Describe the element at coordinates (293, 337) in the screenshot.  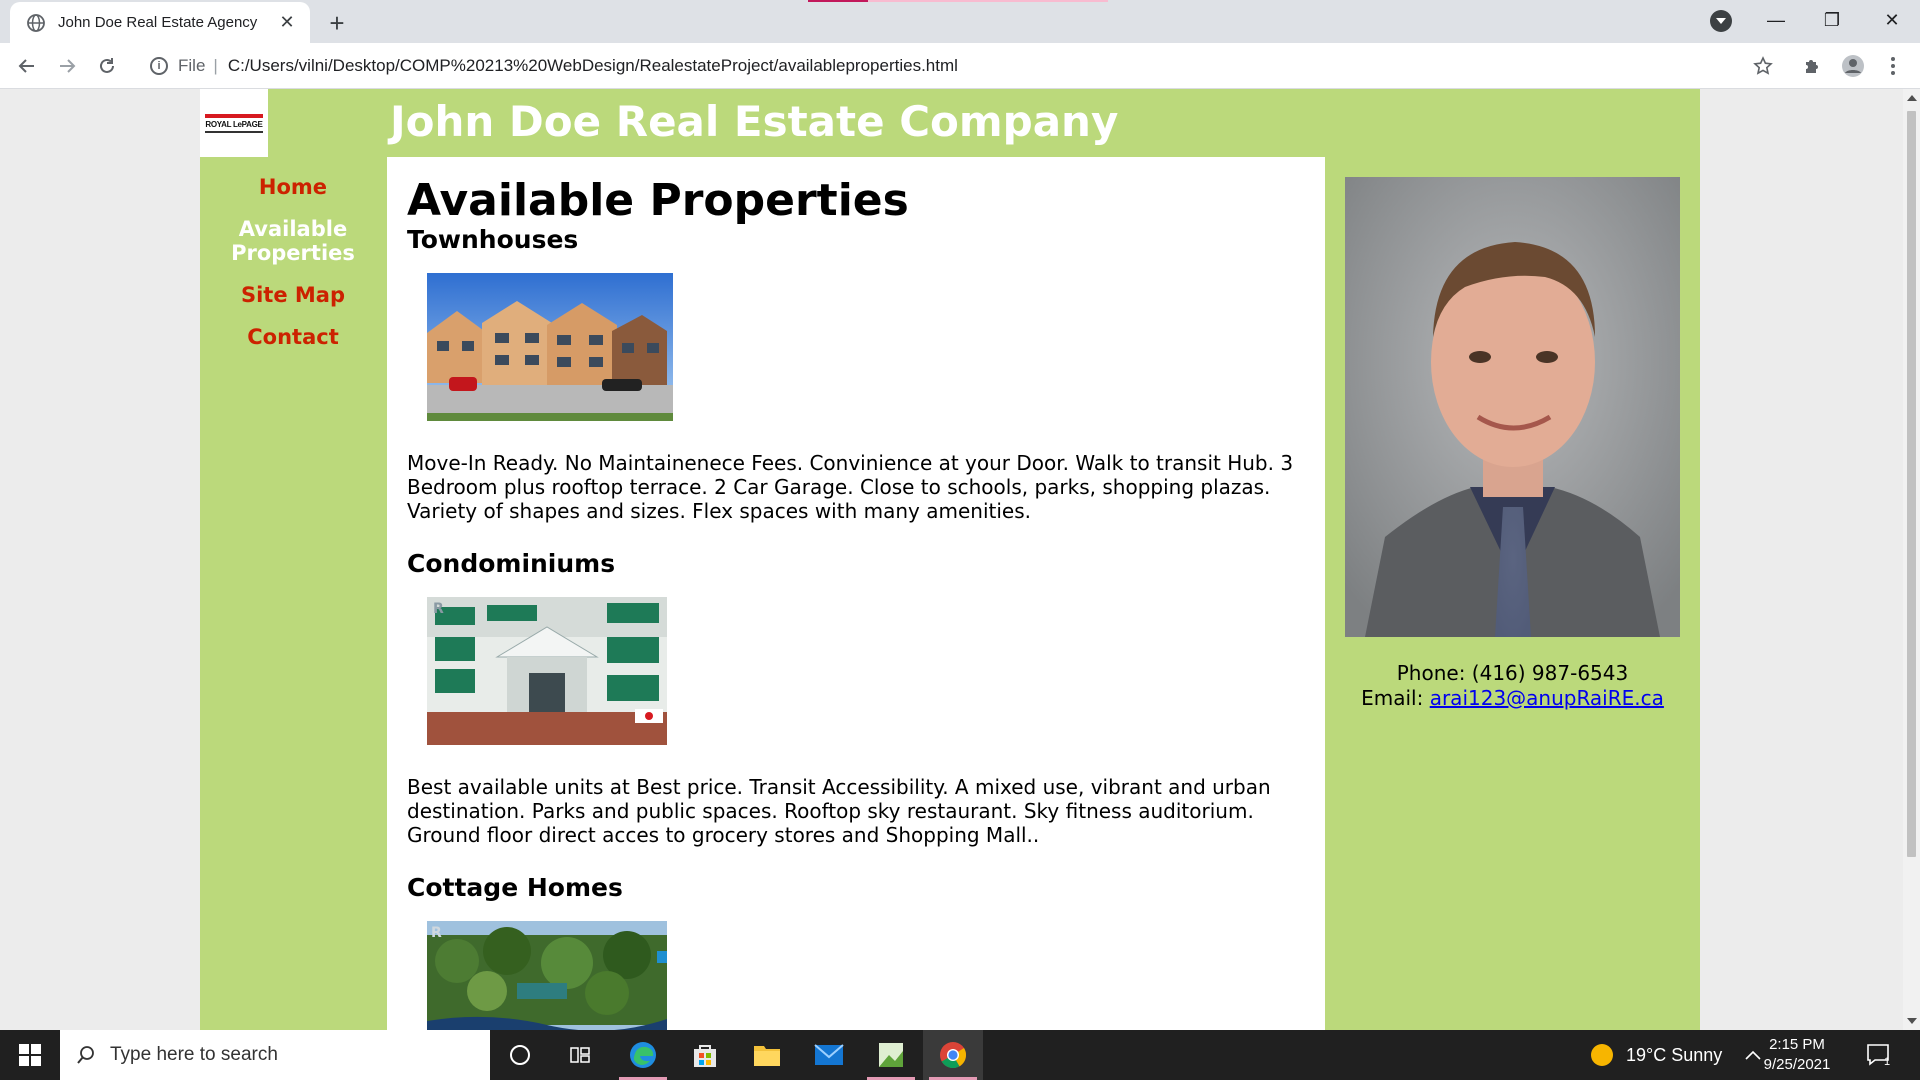
I see `nav-contact-link: Contact` at that location.